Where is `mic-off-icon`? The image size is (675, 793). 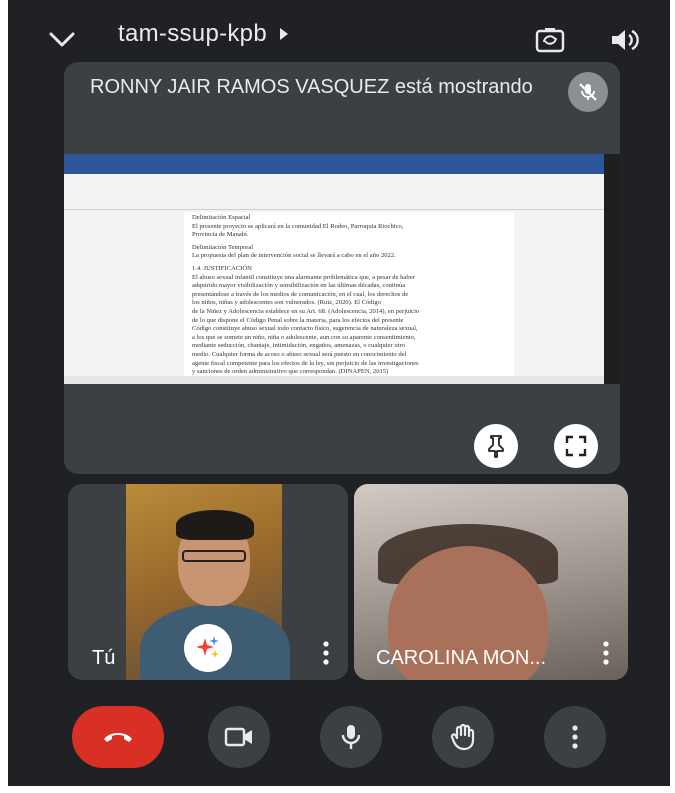 mic-off-icon is located at coordinates (588, 92).